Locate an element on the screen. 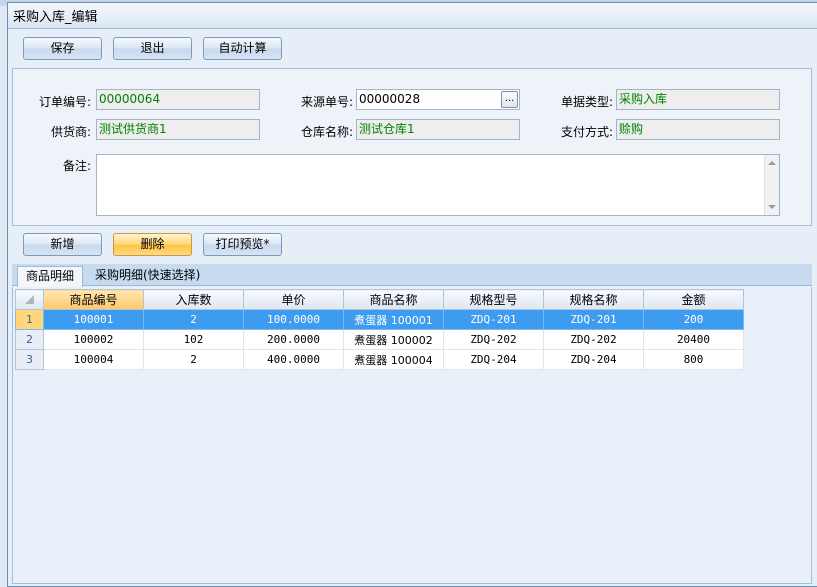 The width and height of the screenshot is (817, 587). grid-header-row: 商品编号 入库数 单价 商品名称 规格型号 规格名称 金额 is located at coordinates (379, 299).